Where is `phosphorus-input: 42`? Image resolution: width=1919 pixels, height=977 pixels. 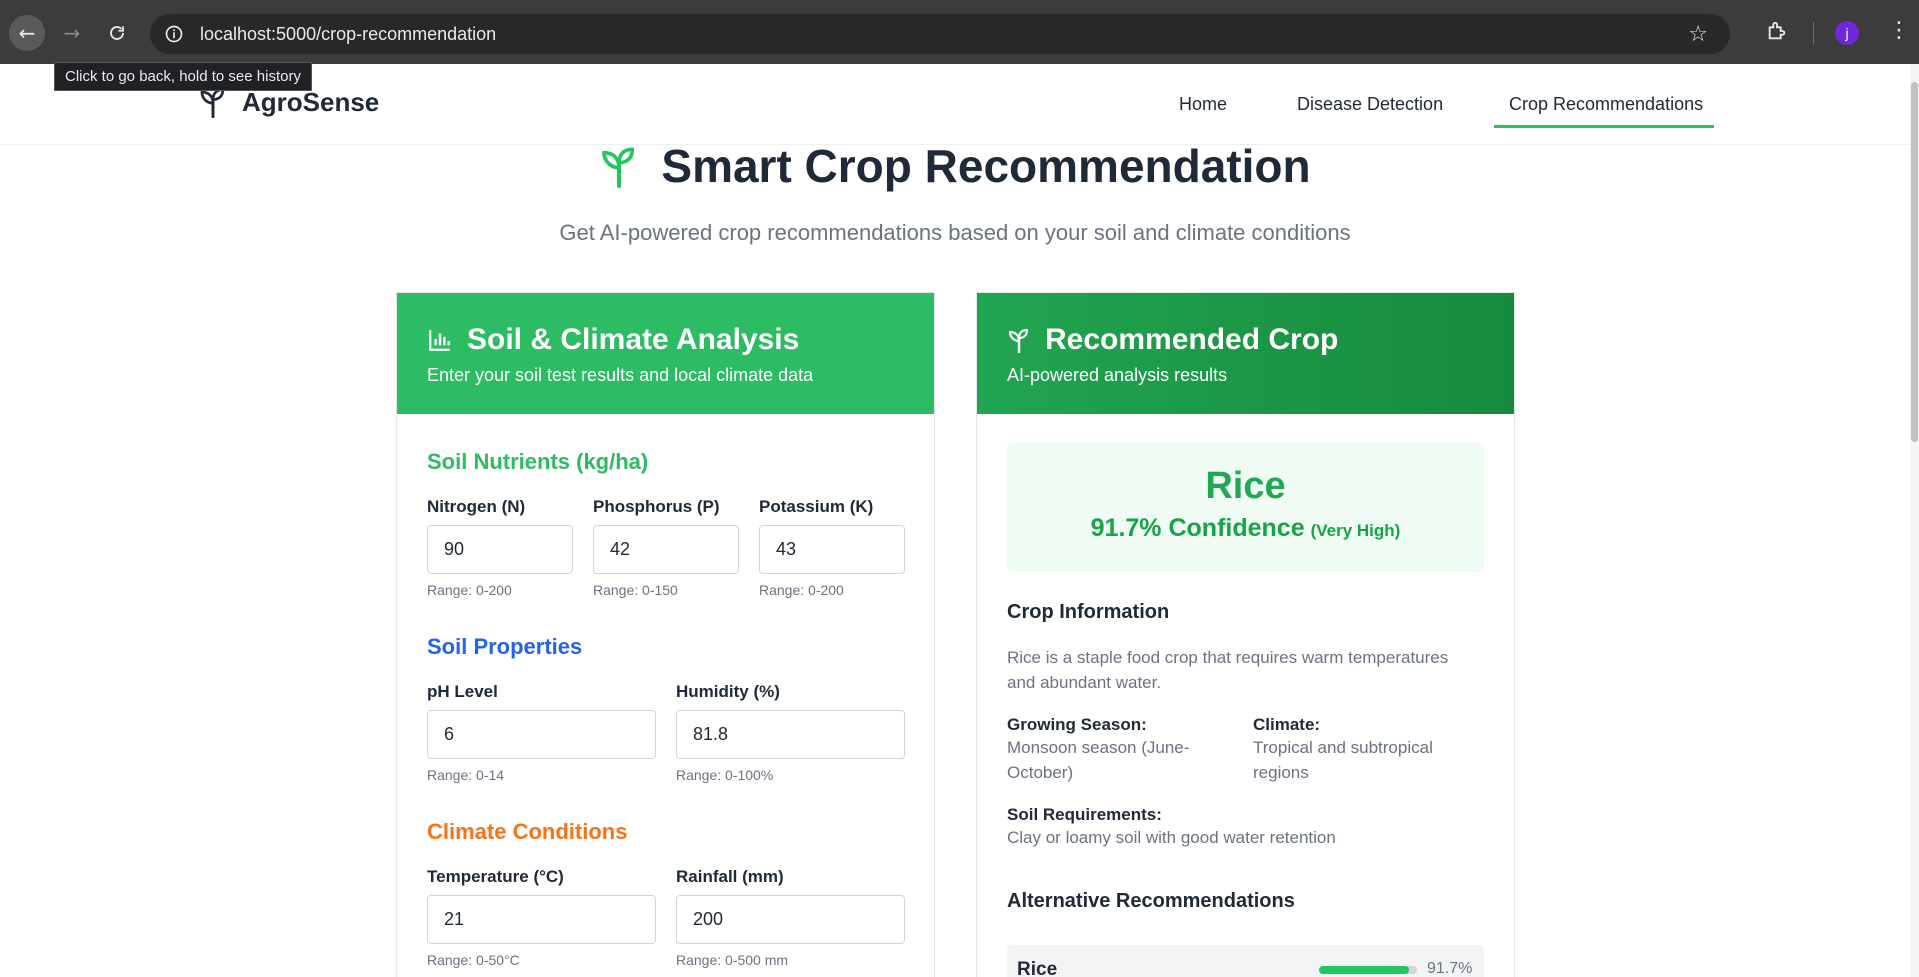 phosphorus-input: 42 is located at coordinates (666, 549).